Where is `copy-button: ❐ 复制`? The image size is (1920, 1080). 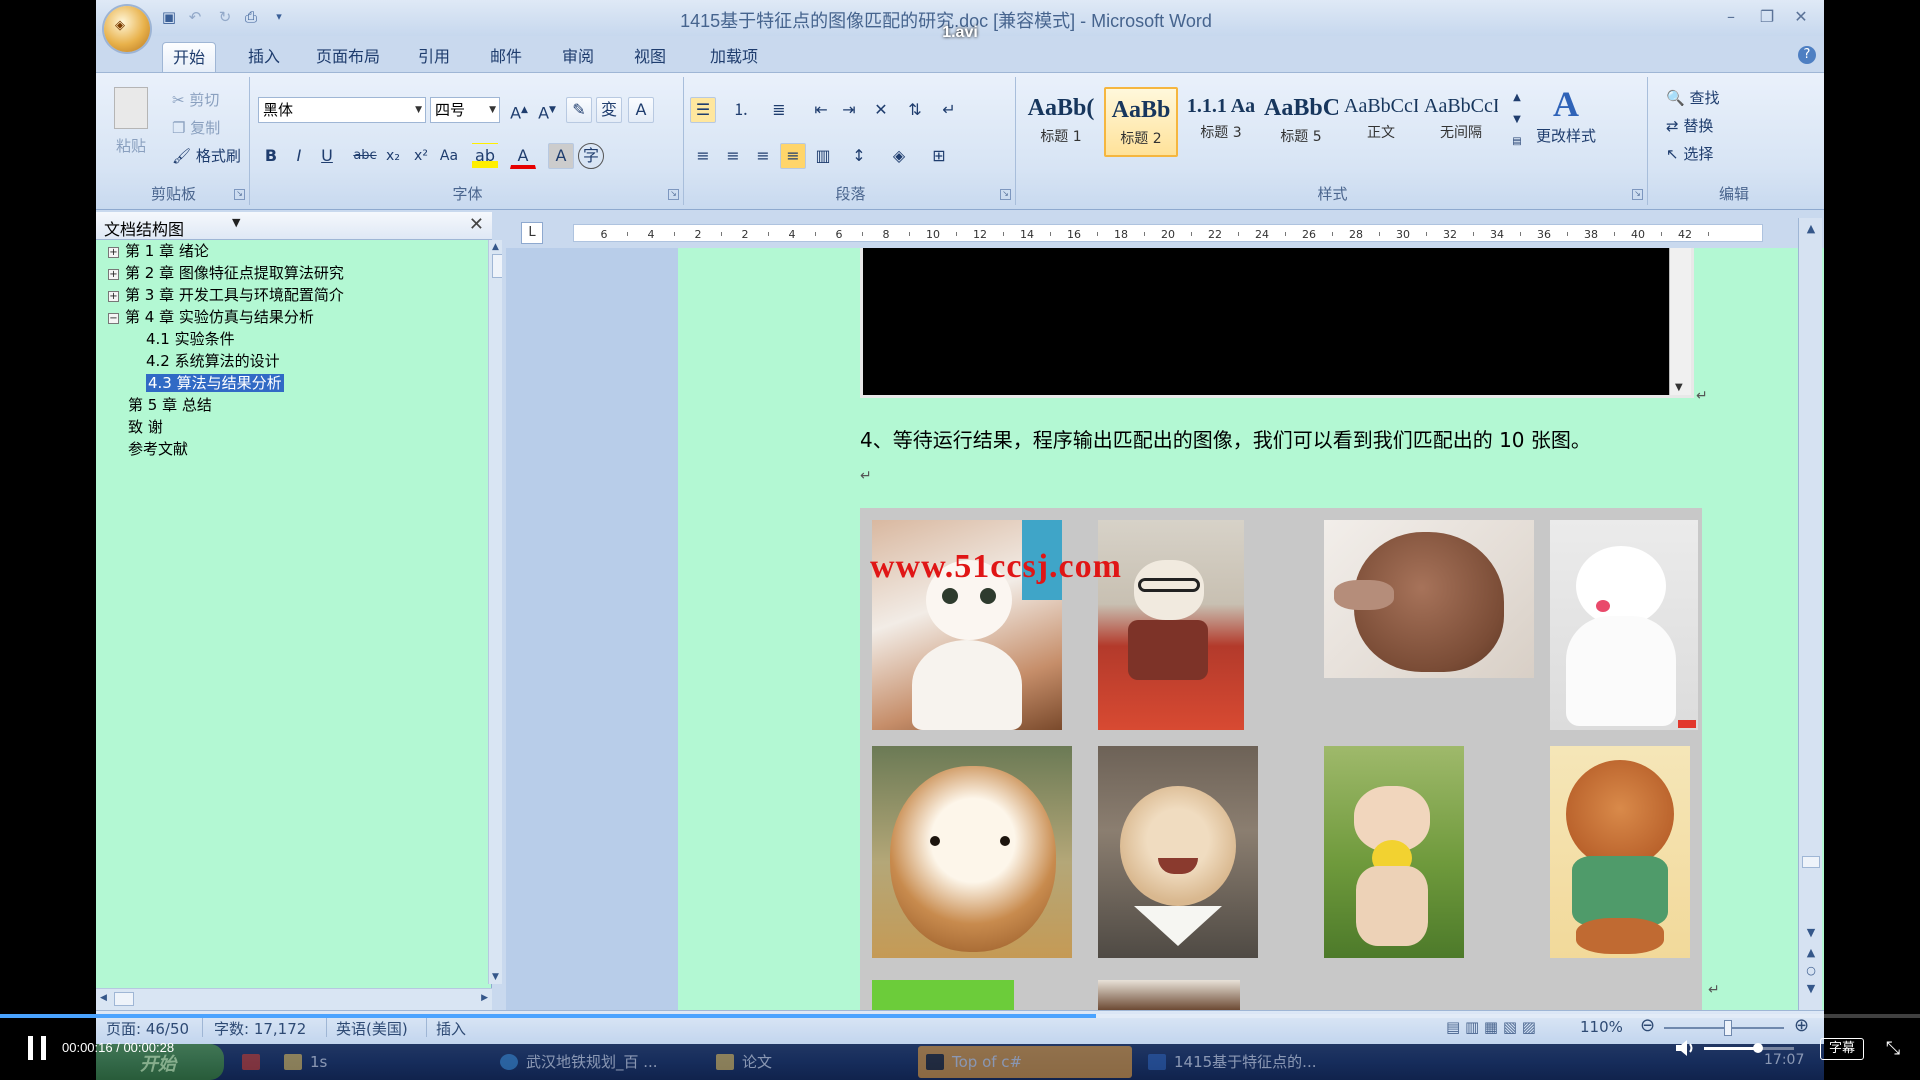
copy-button: ❐ 复制 is located at coordinates (196, 127).